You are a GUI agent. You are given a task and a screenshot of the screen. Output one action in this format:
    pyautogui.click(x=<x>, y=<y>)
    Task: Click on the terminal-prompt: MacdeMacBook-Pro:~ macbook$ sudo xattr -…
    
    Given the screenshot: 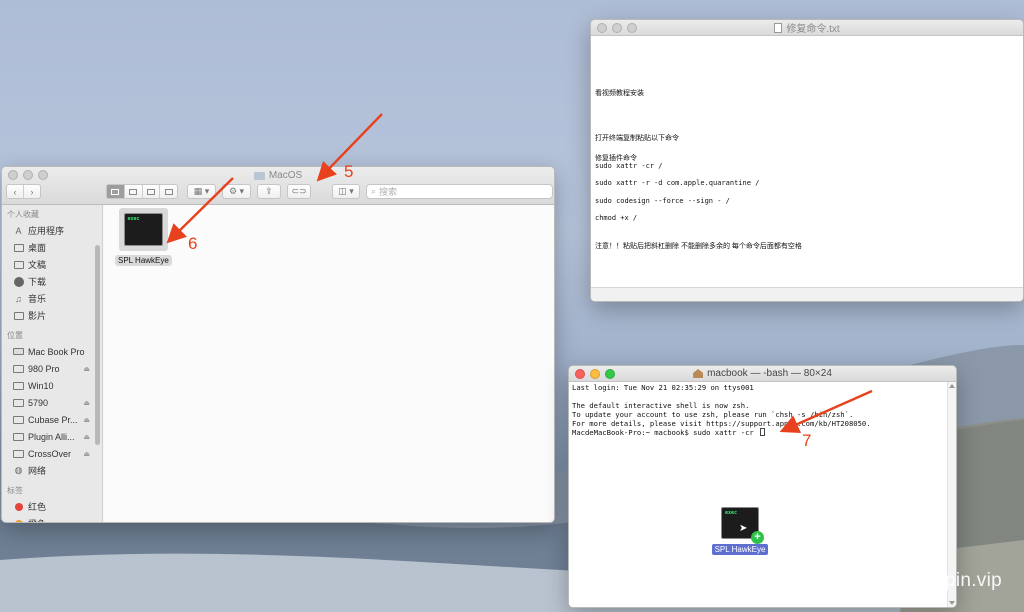 What is the action you would take?
    pyautogui.click(x=665, y=432)
    